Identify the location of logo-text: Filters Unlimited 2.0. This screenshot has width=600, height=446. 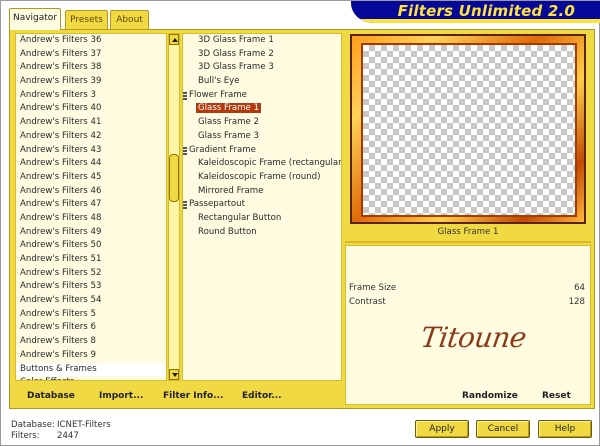
(486, 11).